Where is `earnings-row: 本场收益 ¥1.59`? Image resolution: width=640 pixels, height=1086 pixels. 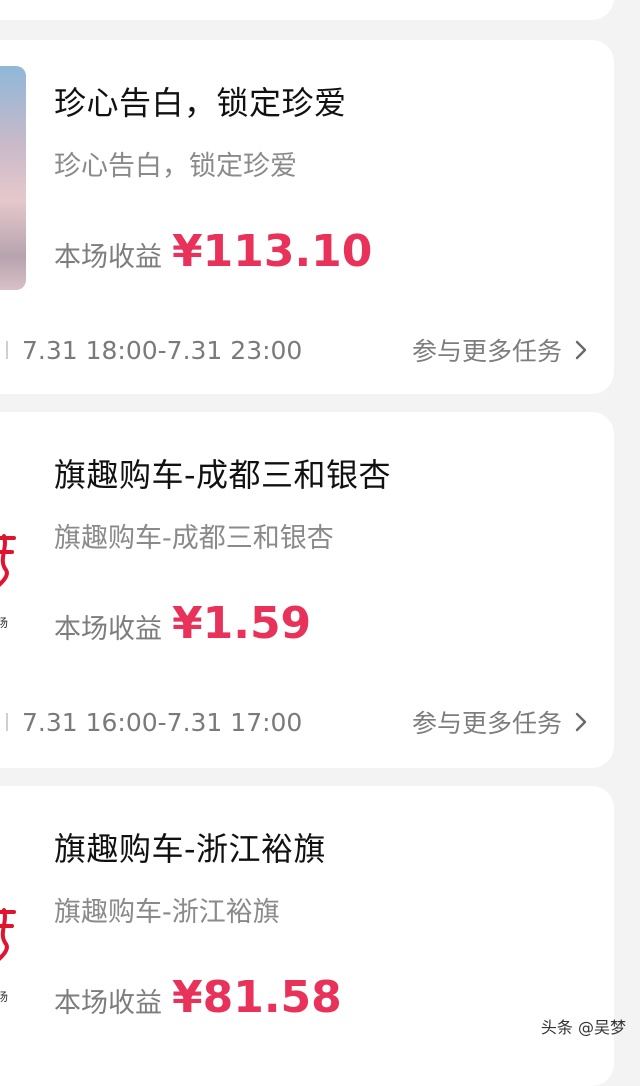 earnings-row: 本场收益 ¥1.59 is located at coordinates (182, 623).